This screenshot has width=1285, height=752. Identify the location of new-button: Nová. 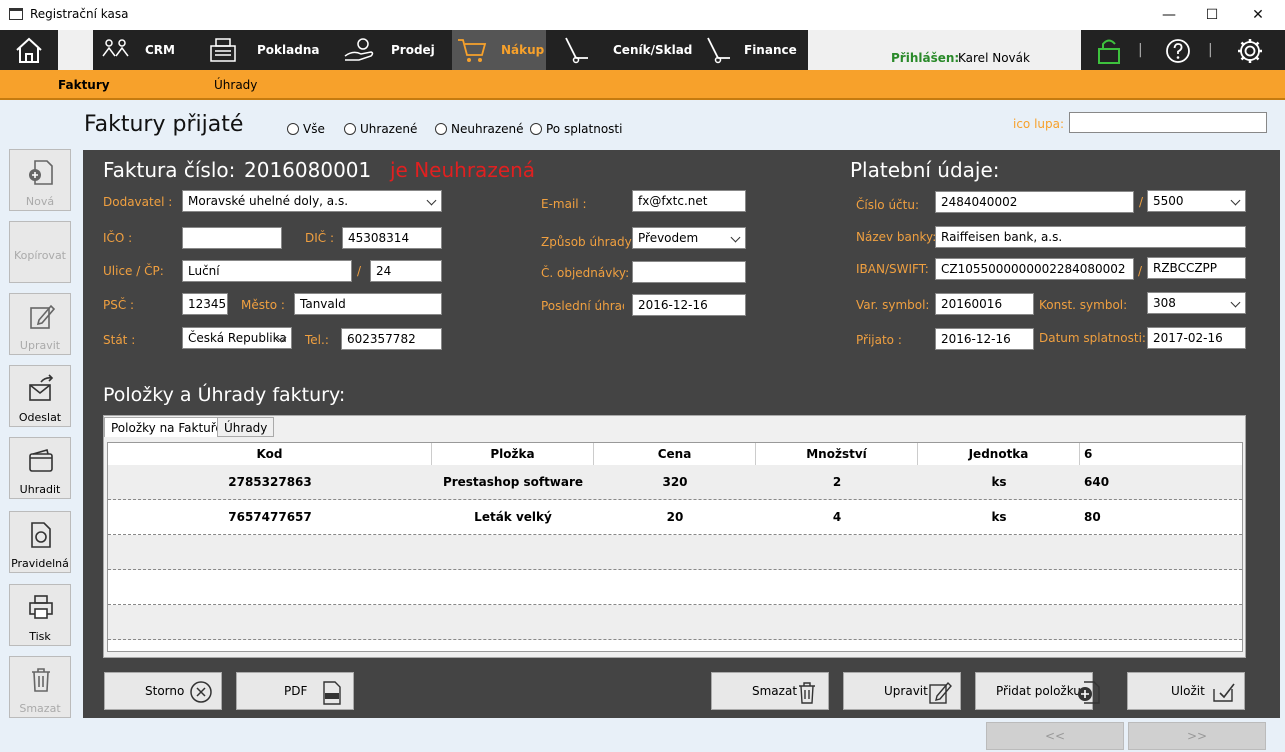
(40, 180).